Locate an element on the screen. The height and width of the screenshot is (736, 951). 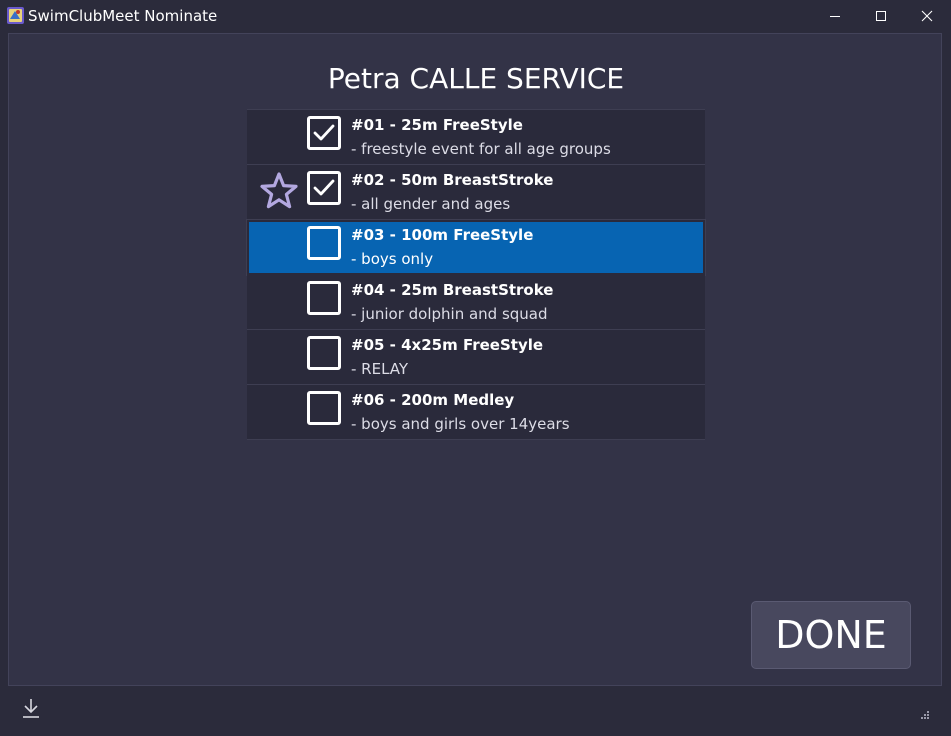
maximize-icon is located at coordinates (881, 16).